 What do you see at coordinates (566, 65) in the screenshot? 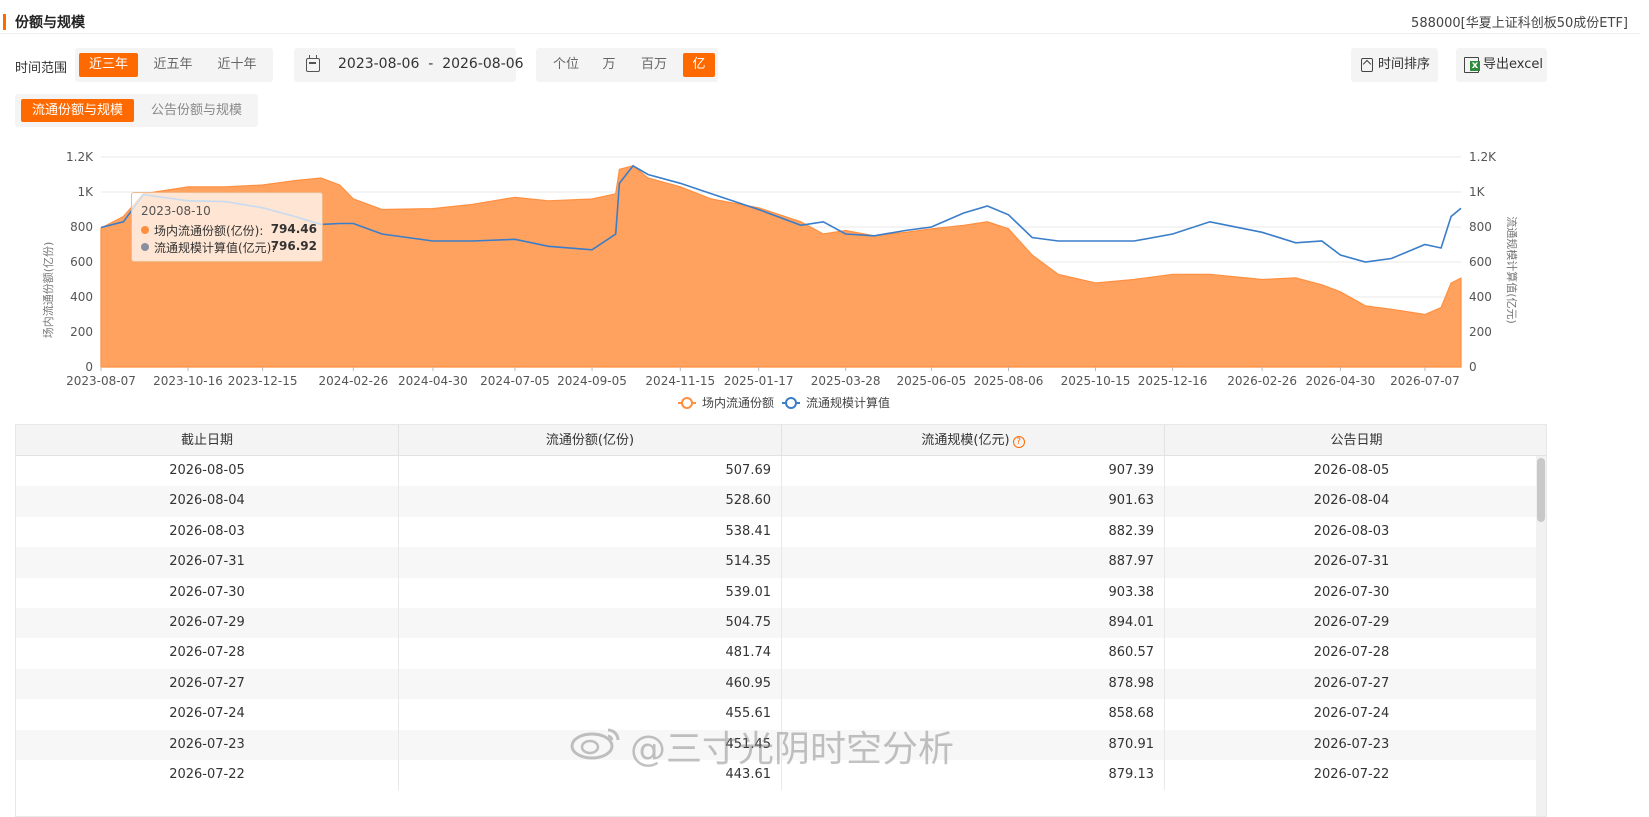
I see `unit-option-ones: 个位` at bounding box center [566, 65].